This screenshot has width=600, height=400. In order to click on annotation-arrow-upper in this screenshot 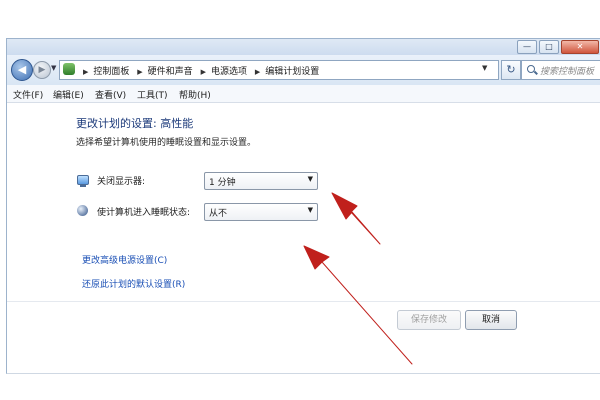, I will do `click(356, 218)`.